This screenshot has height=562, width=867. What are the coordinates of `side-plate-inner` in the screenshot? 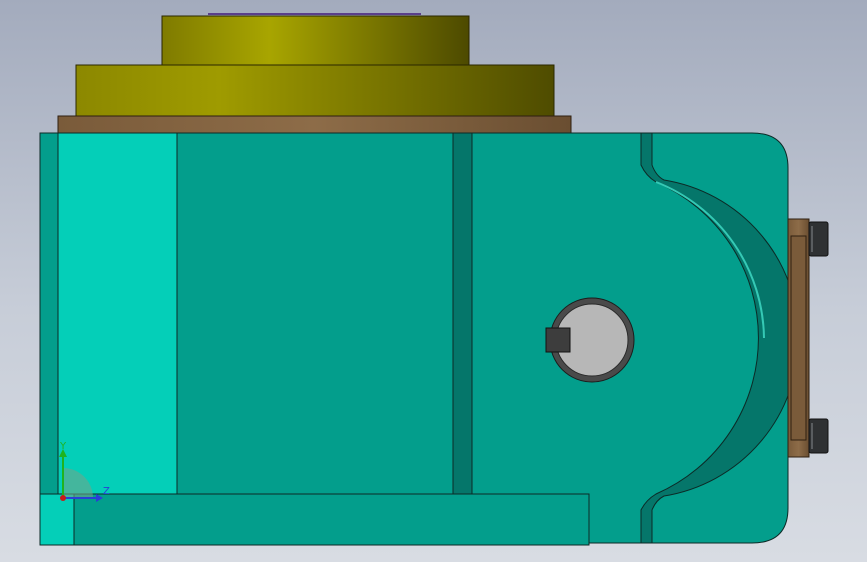 It's located at (798, 338).